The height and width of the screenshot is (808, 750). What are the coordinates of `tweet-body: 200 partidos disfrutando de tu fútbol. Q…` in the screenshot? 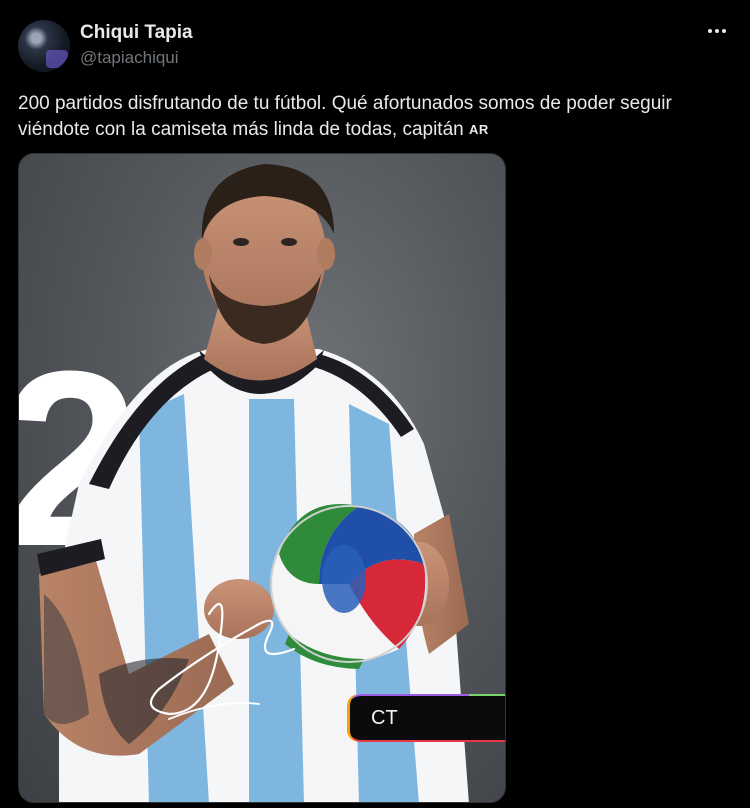 It's located at (345, 116).